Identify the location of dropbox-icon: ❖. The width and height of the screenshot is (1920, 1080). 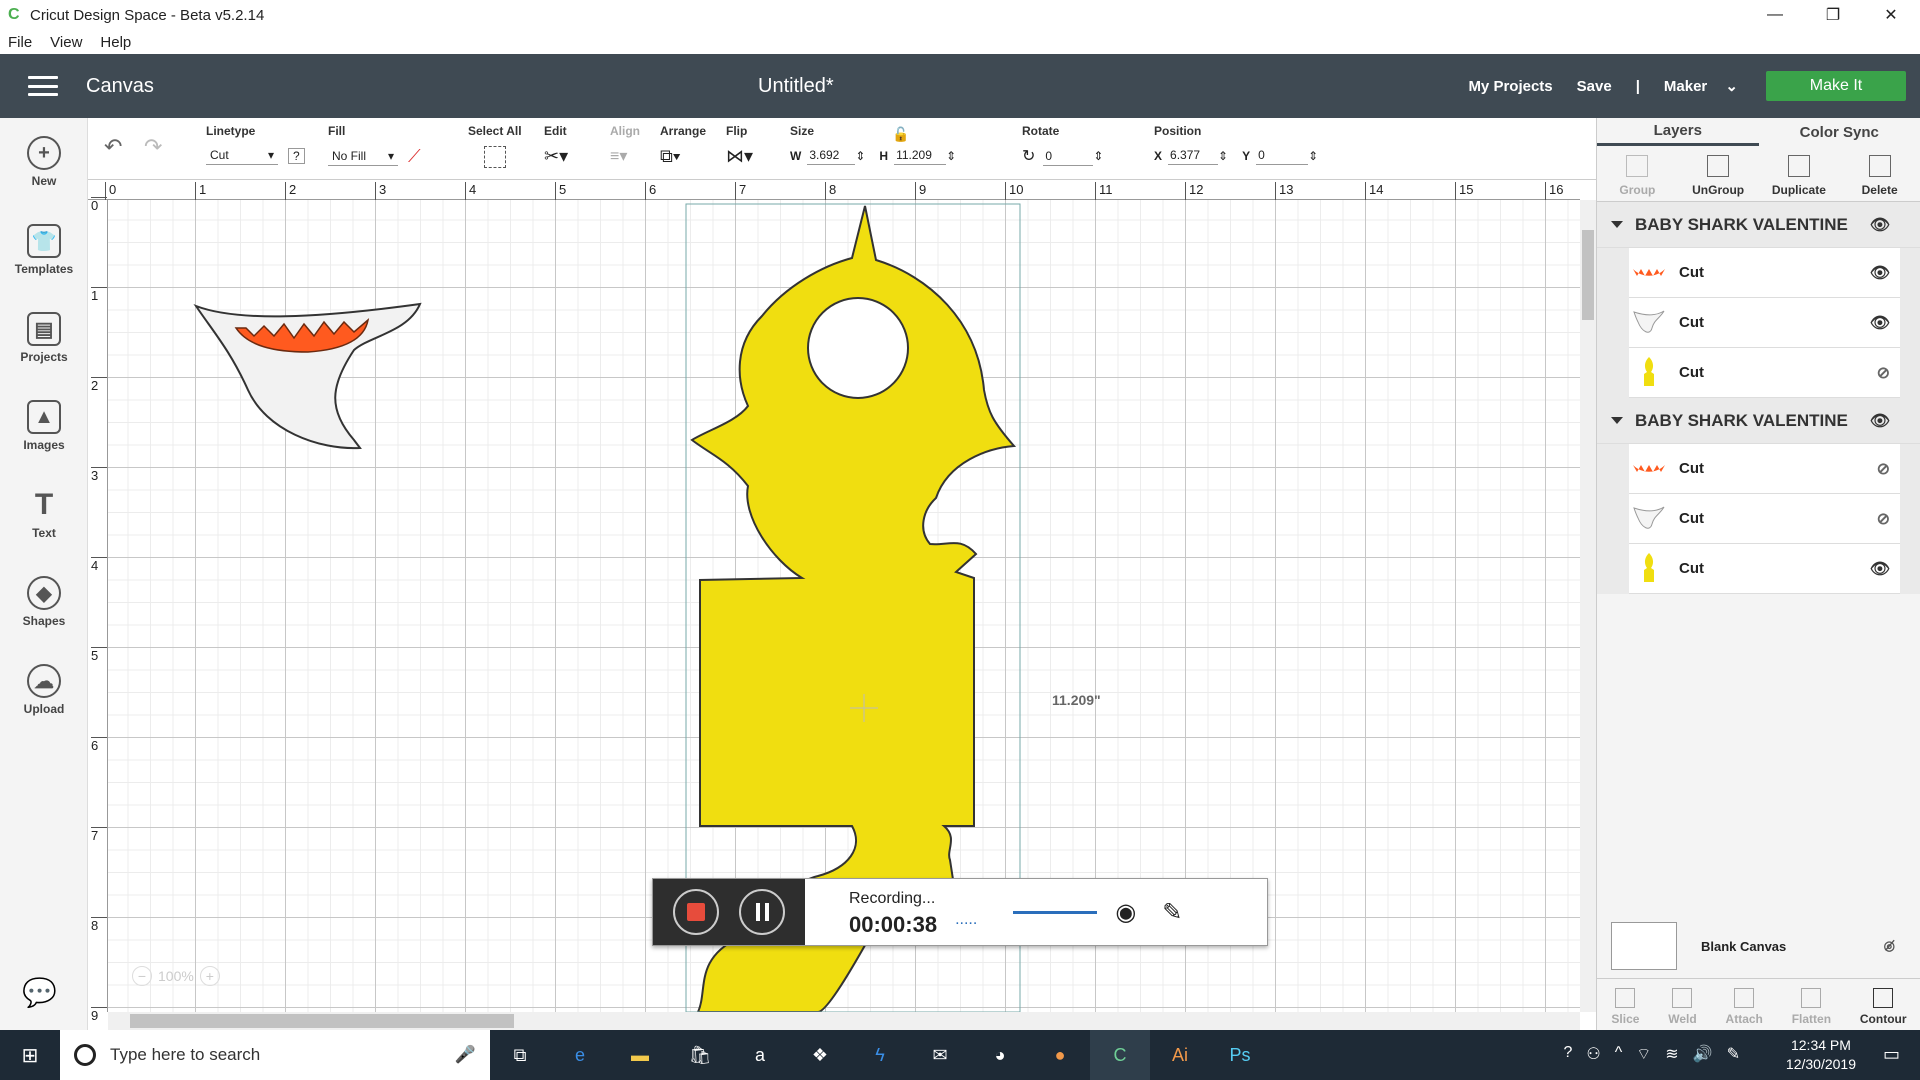
(820, 1055).